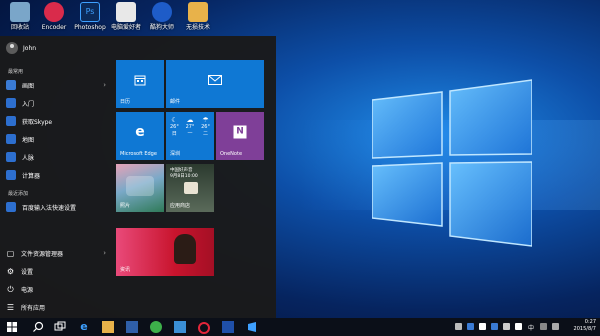 This screenshot has height=336, width=600. Describe the element at coordinates (228, 327) in the screenshot. I see `app-icon` at that location.